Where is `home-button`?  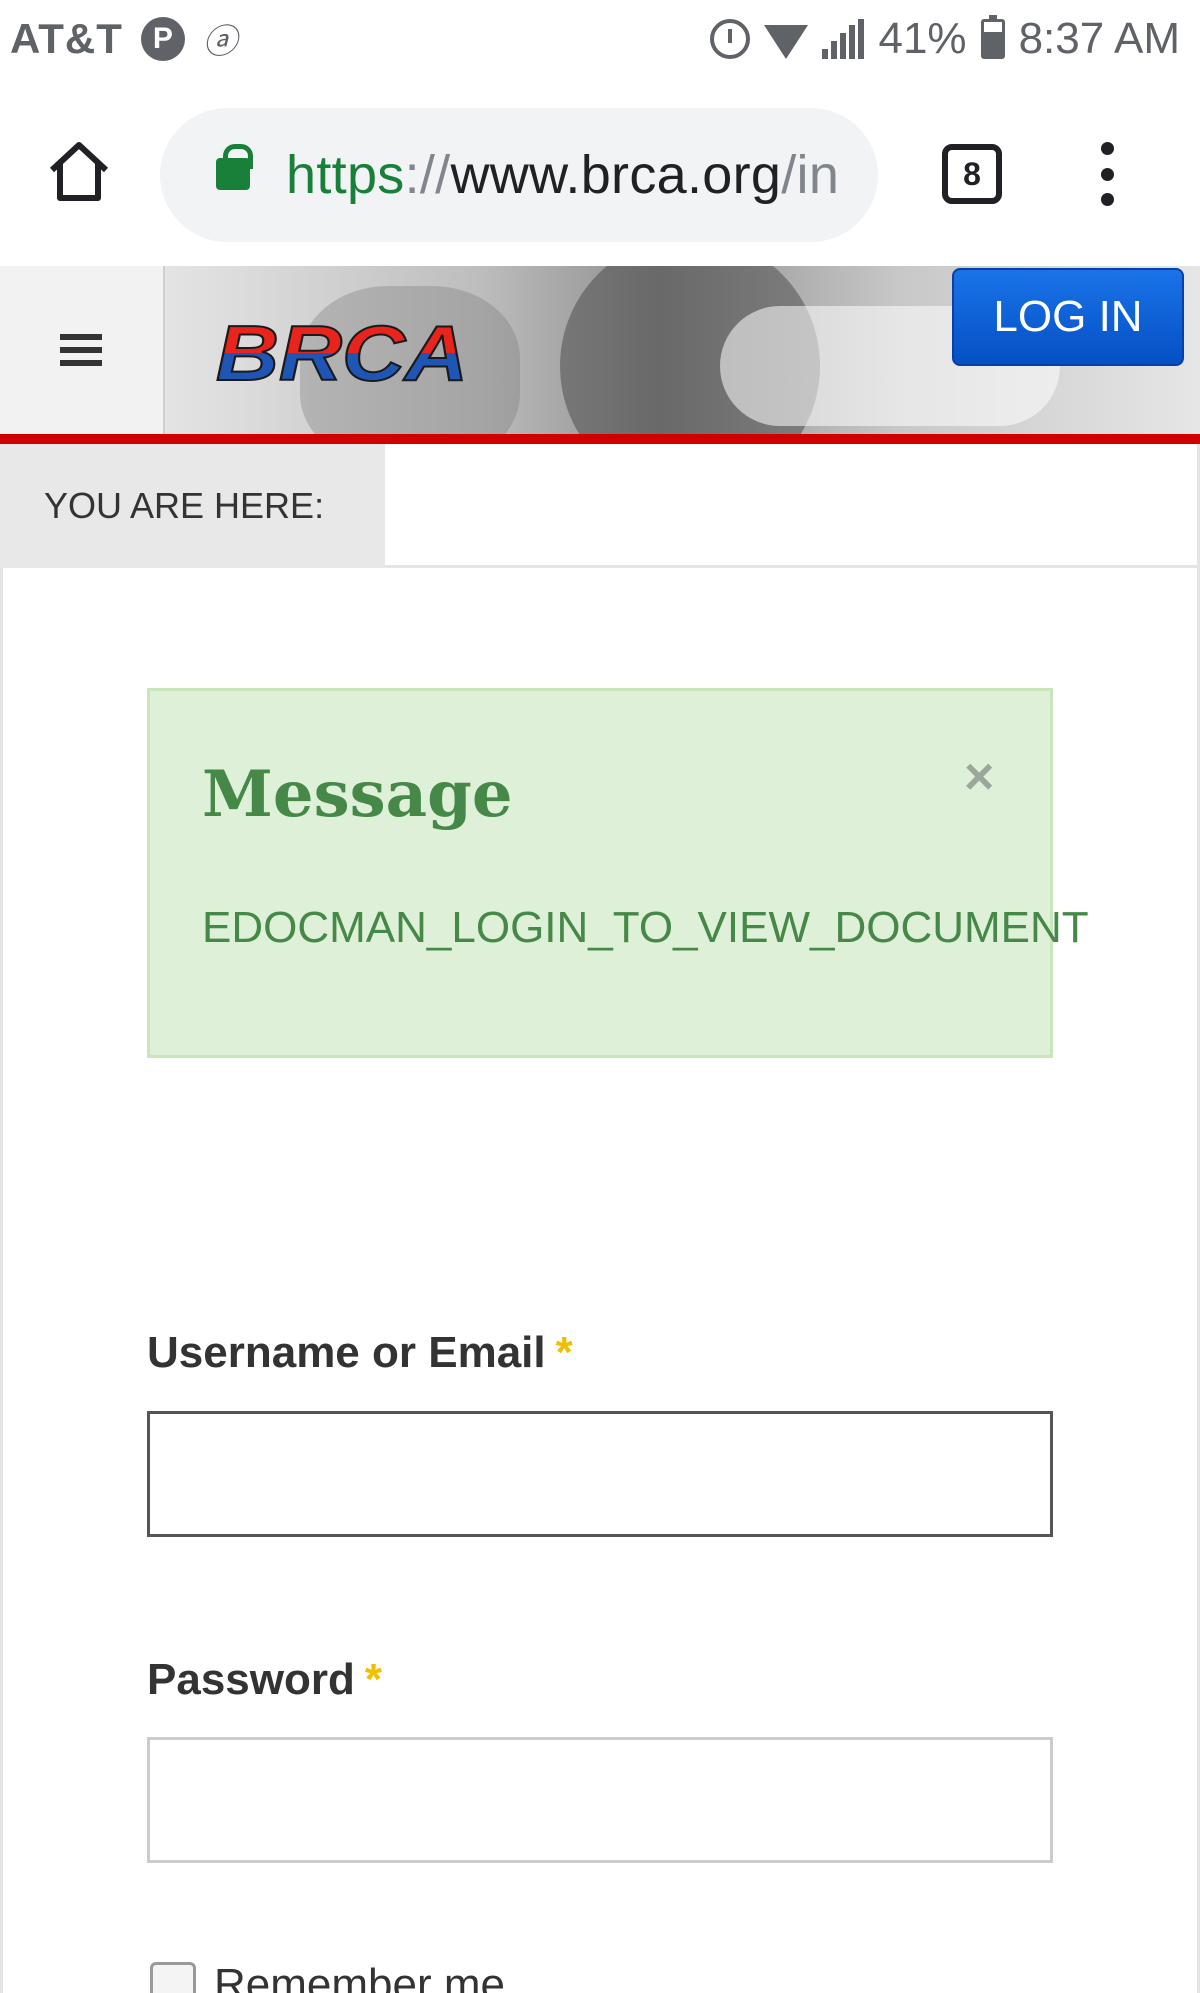 home-button is located at coordinates (79, 171).